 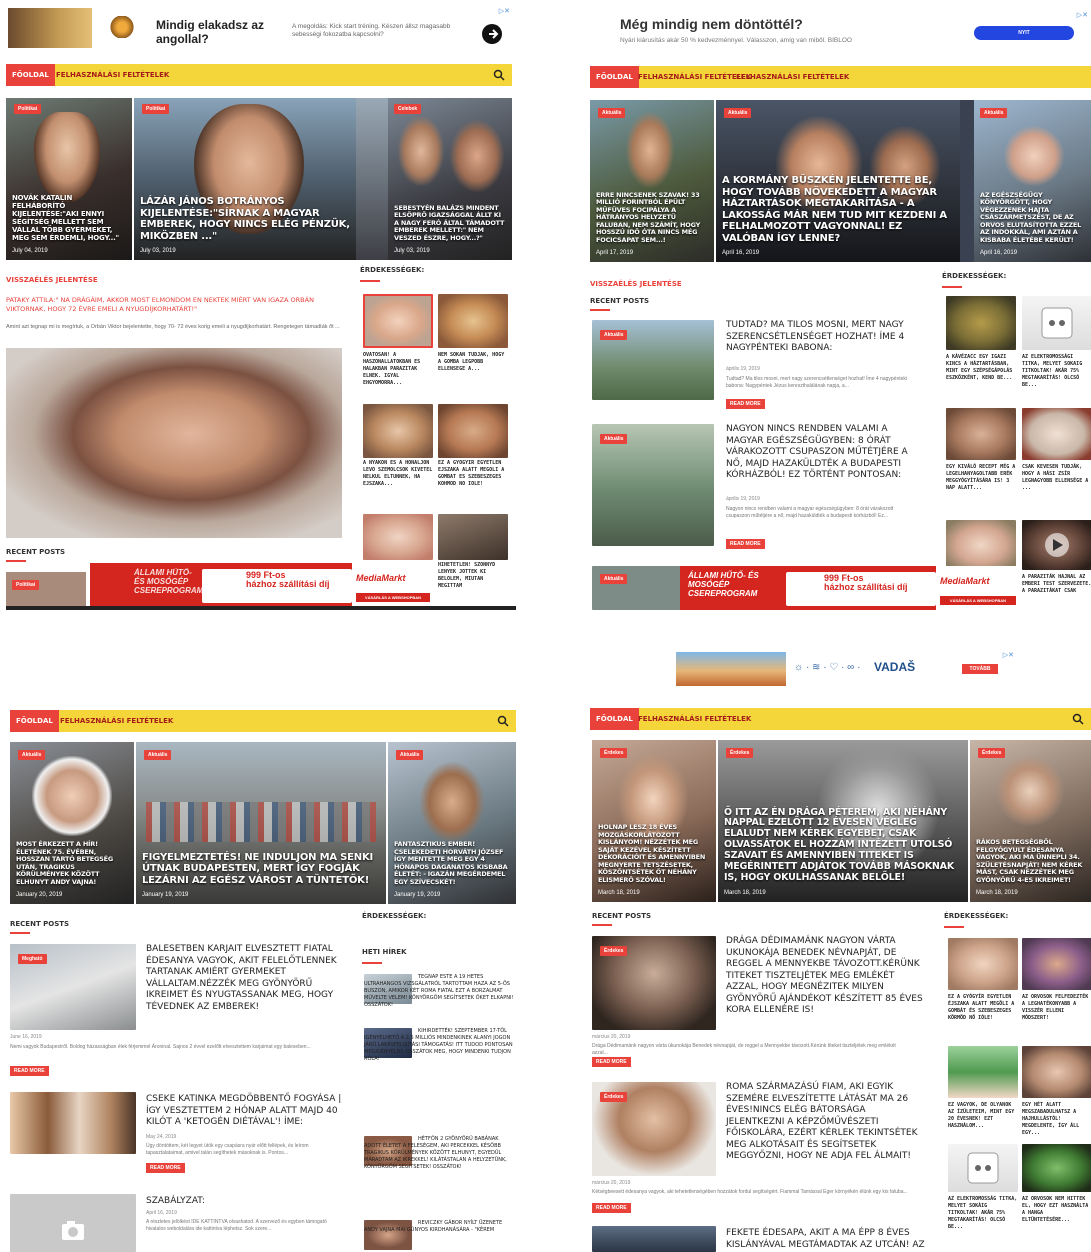 What do you see at coordinates (967, 181) in the screenshot?
I see `hero-gap` at bounding box center [967, 181].